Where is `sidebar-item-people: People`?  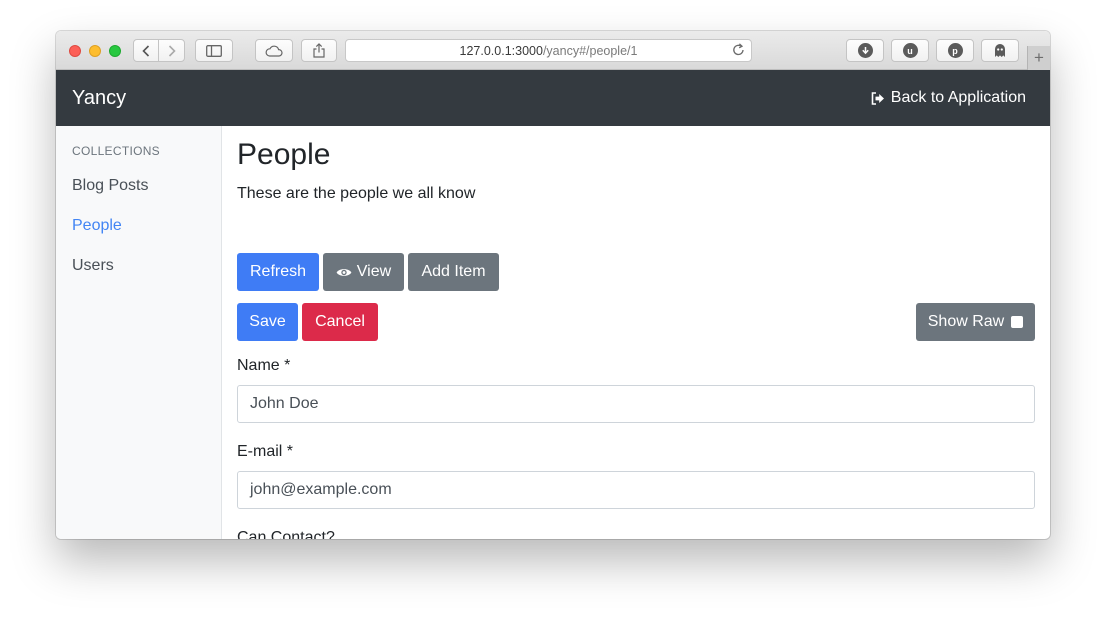
sidebar-item-people: People is located at coordinates (97, 226).